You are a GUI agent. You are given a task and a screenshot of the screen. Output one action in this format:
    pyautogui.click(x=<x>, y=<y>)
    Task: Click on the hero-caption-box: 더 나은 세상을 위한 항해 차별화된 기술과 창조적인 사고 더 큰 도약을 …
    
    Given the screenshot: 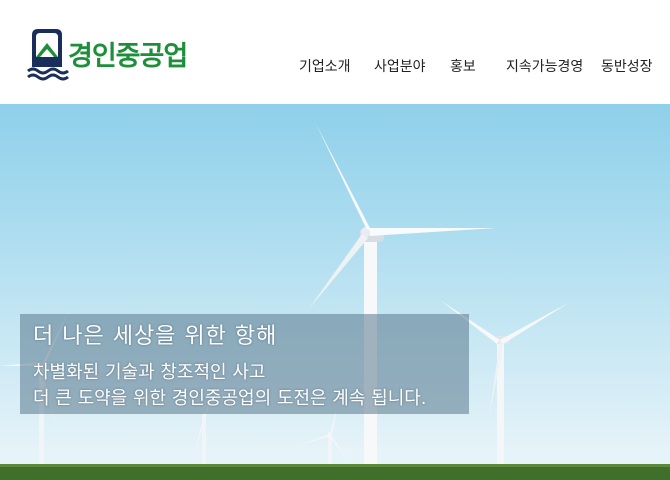 What is the action you would take?
    pyautogui.click(x=244, y=364)
    